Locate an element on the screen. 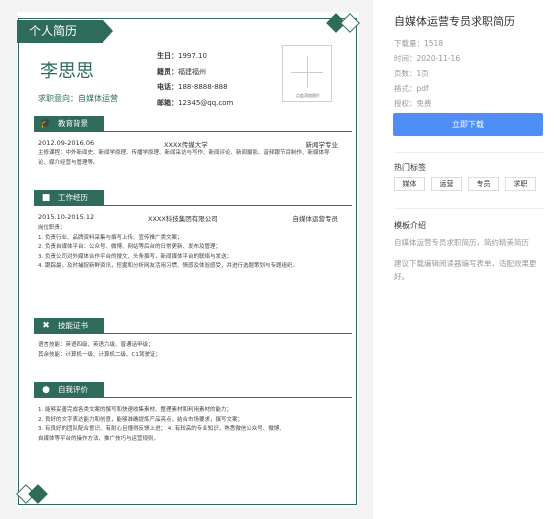 The height and width of the screenshot is (519, 554). education-dates: 2012.09-2016.06 is located at coordinates (66, 143).